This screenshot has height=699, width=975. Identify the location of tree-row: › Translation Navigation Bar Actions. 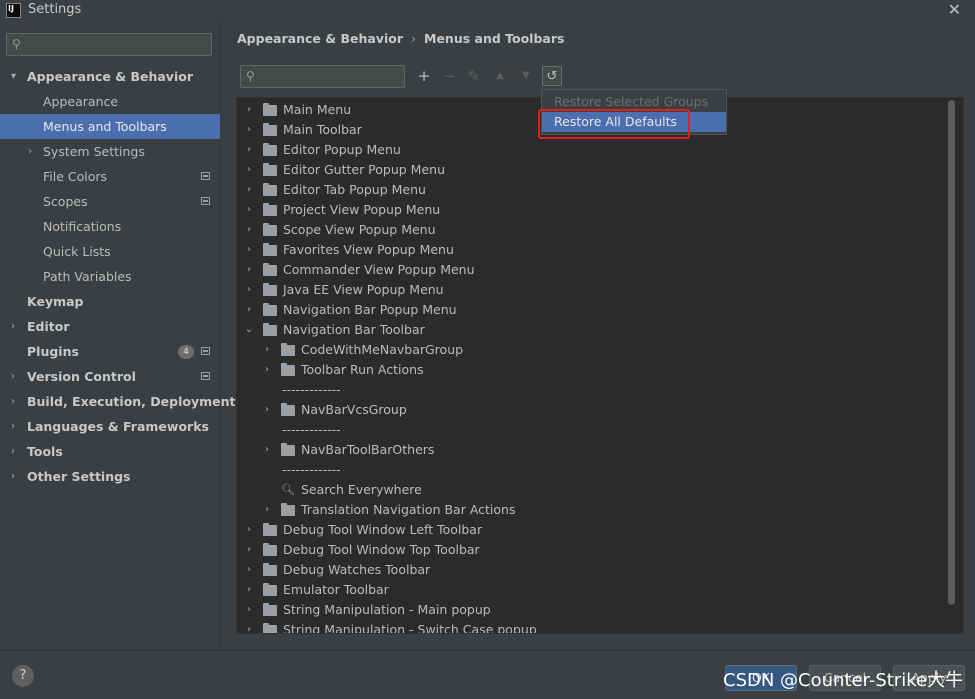
(587, 510).